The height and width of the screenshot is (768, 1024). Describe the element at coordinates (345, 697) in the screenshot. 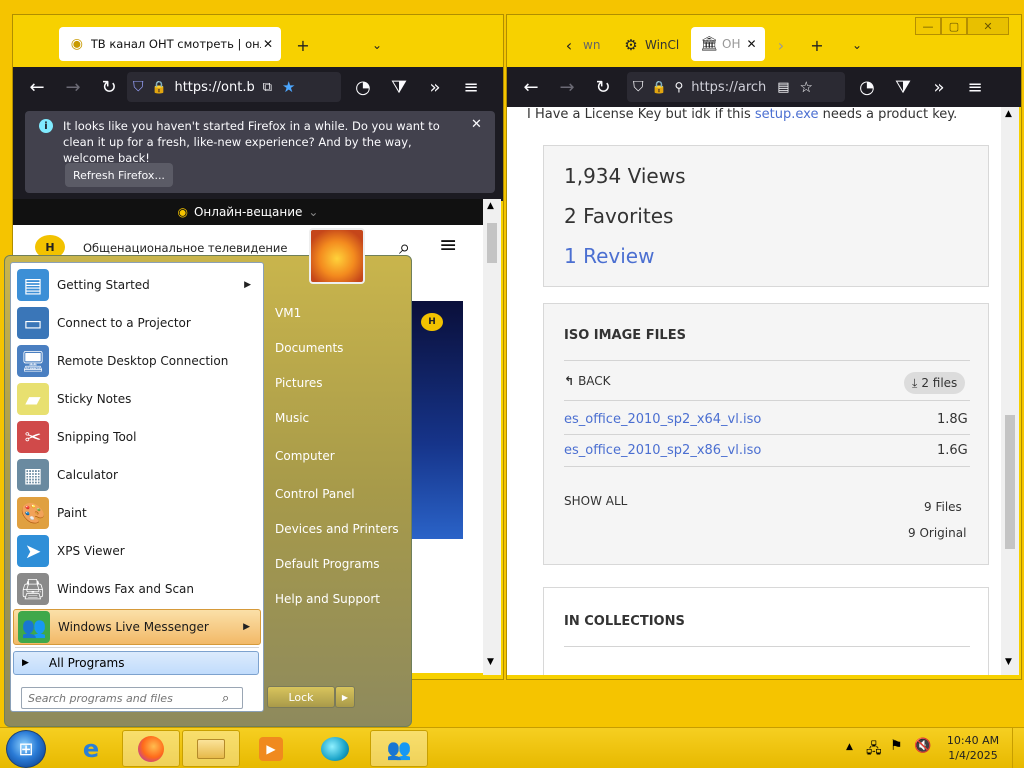

I see `power-options-button: ▶` at that location.